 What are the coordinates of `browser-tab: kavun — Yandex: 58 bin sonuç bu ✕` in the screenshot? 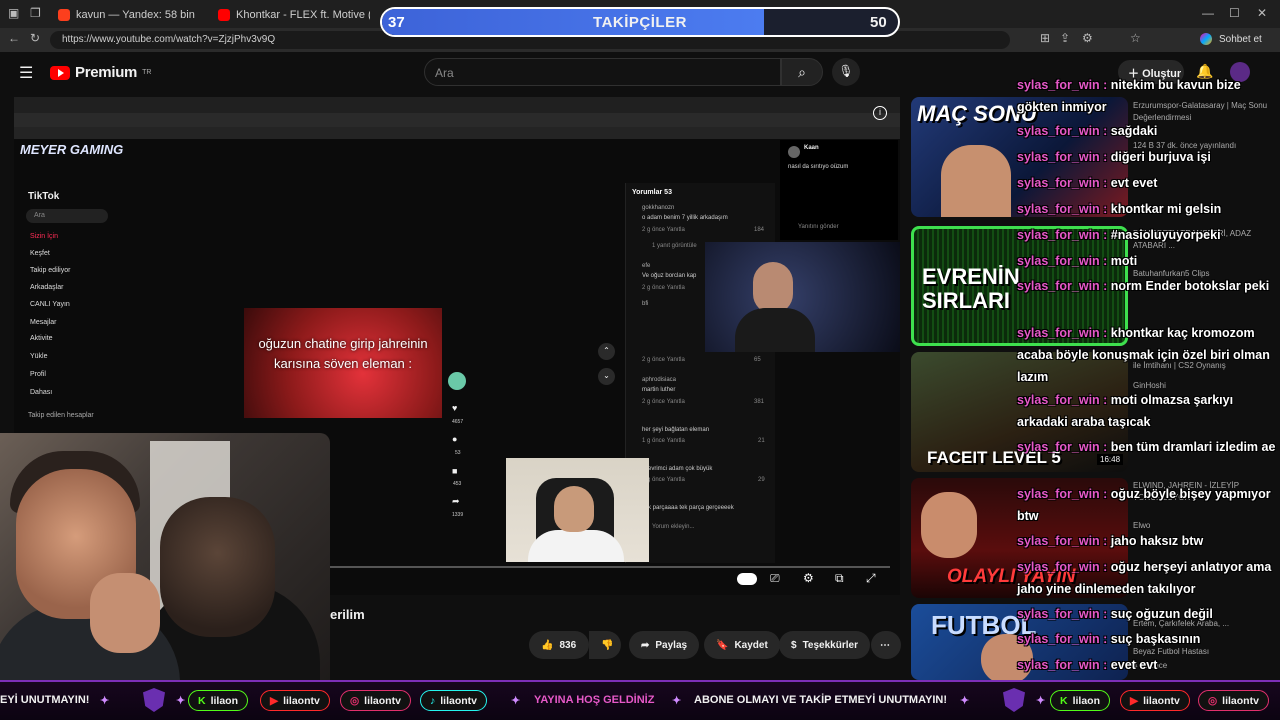 It's located at (124, 15).